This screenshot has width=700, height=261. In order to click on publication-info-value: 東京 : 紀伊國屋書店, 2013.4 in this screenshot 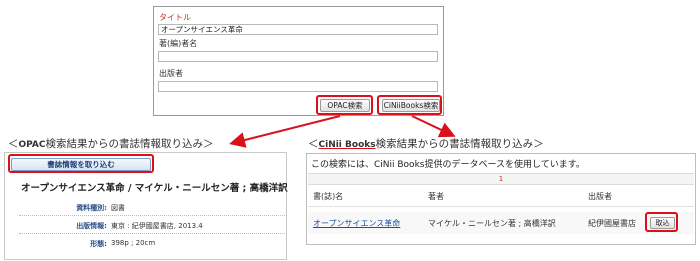, I will do `click(157, 226)`.